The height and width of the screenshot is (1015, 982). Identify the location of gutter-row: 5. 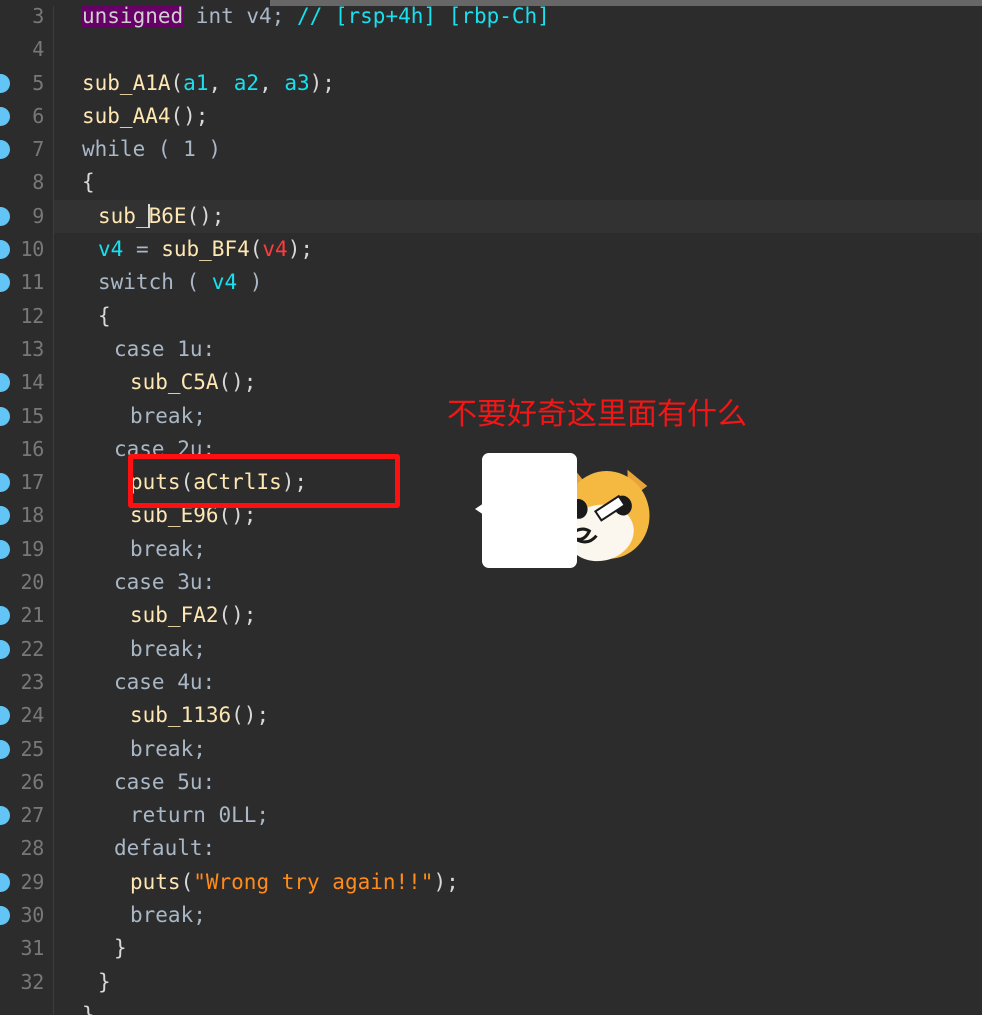
(26, 83).